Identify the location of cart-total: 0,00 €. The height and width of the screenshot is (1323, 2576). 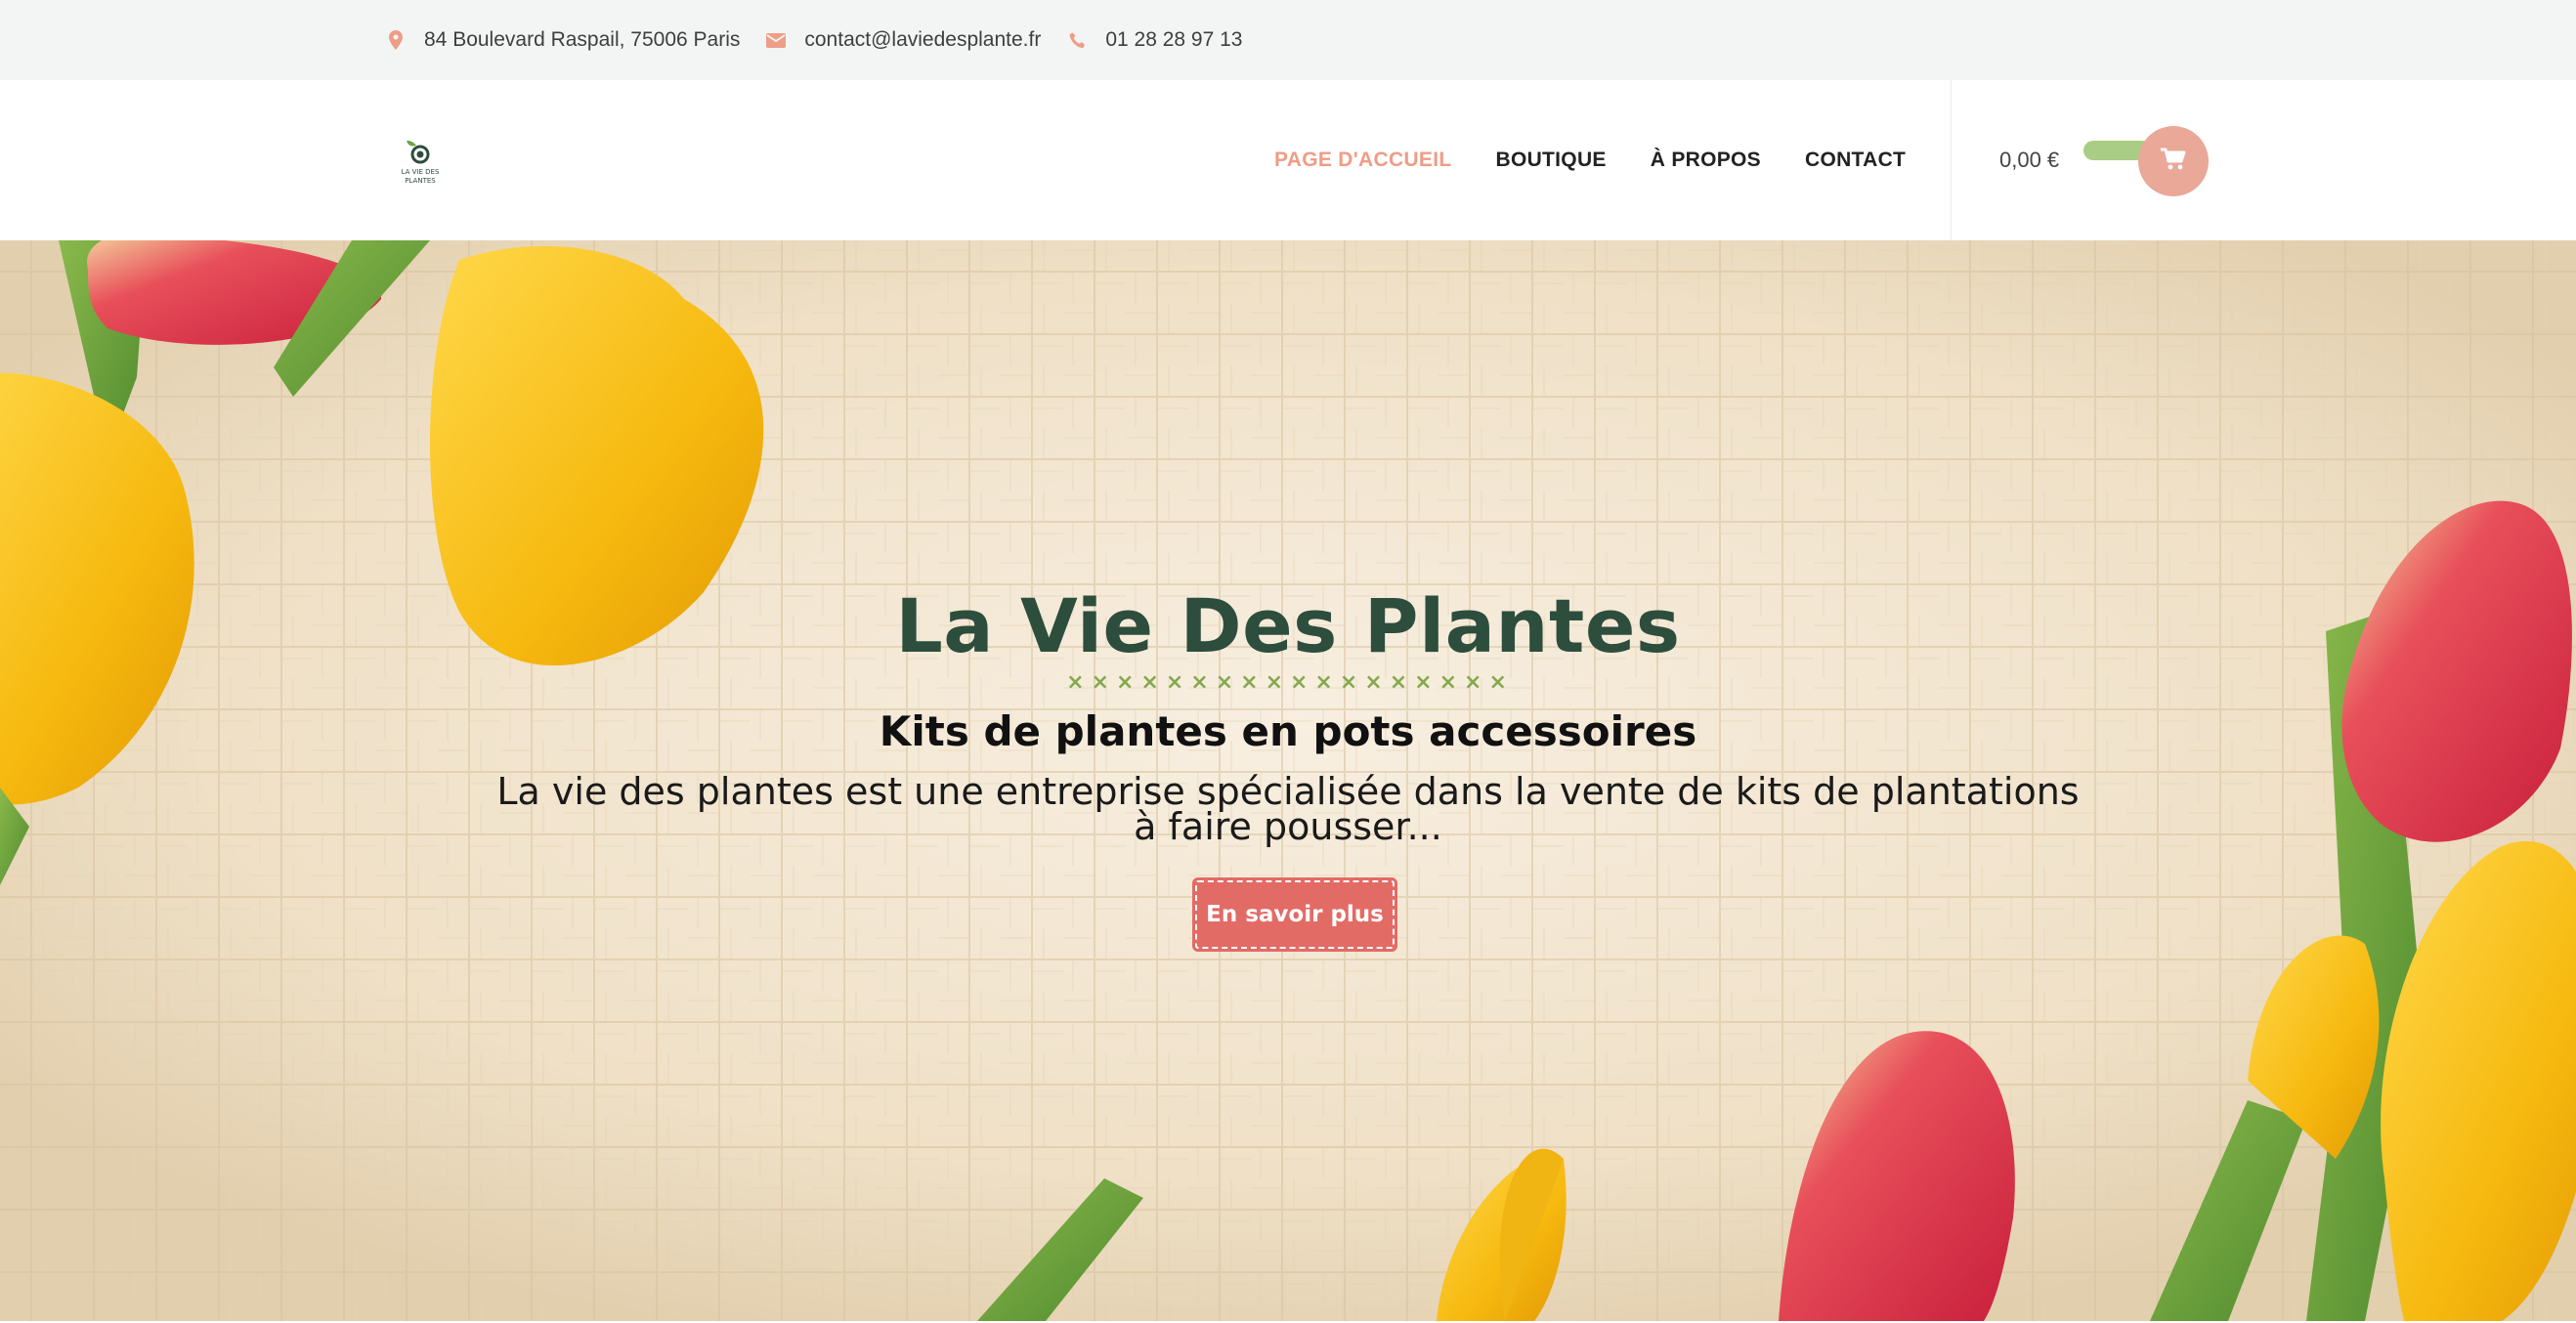
(2029, 160).